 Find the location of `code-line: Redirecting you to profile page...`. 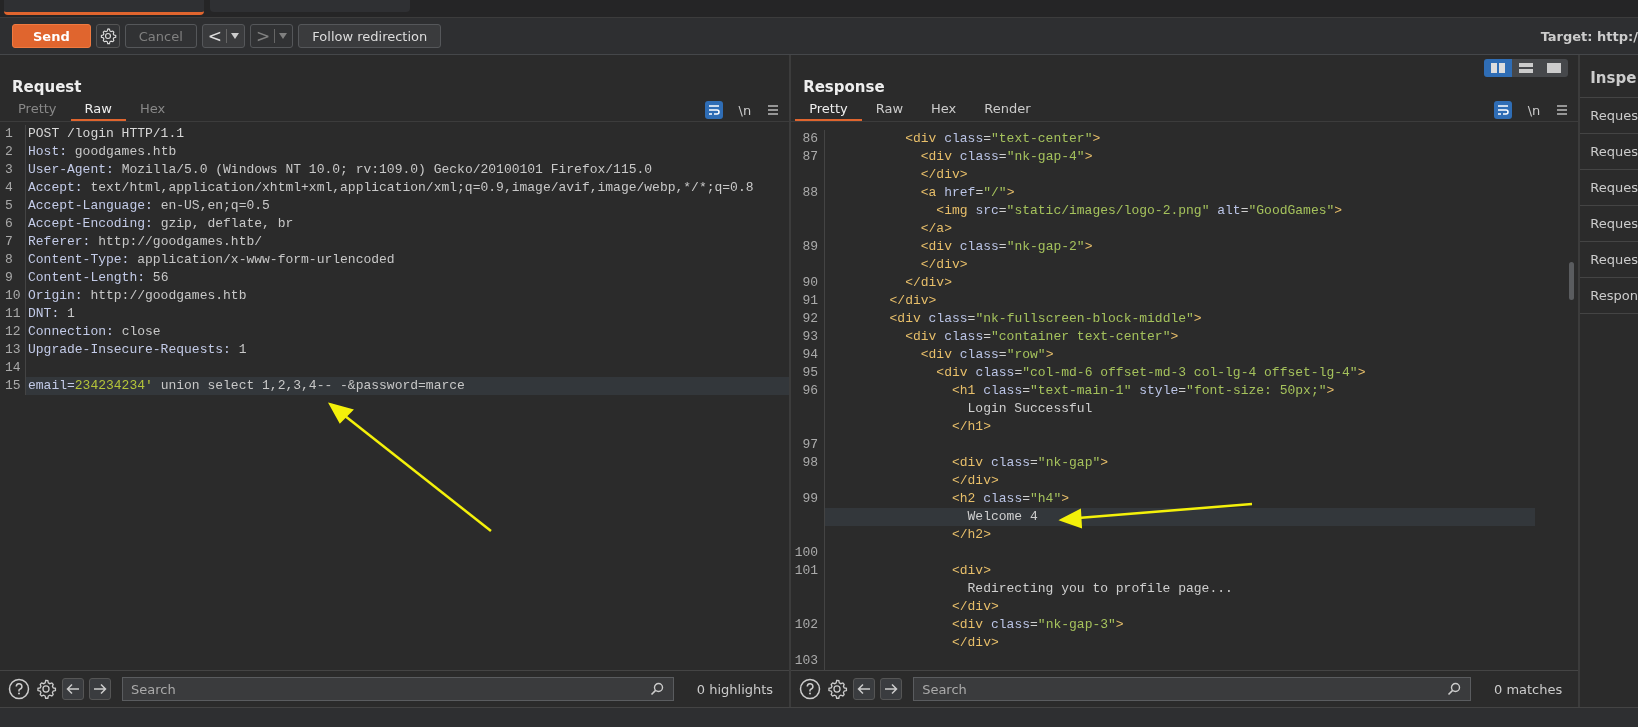

code-line: Redirecting you to profile page... is located at coordinates (1099, 589).